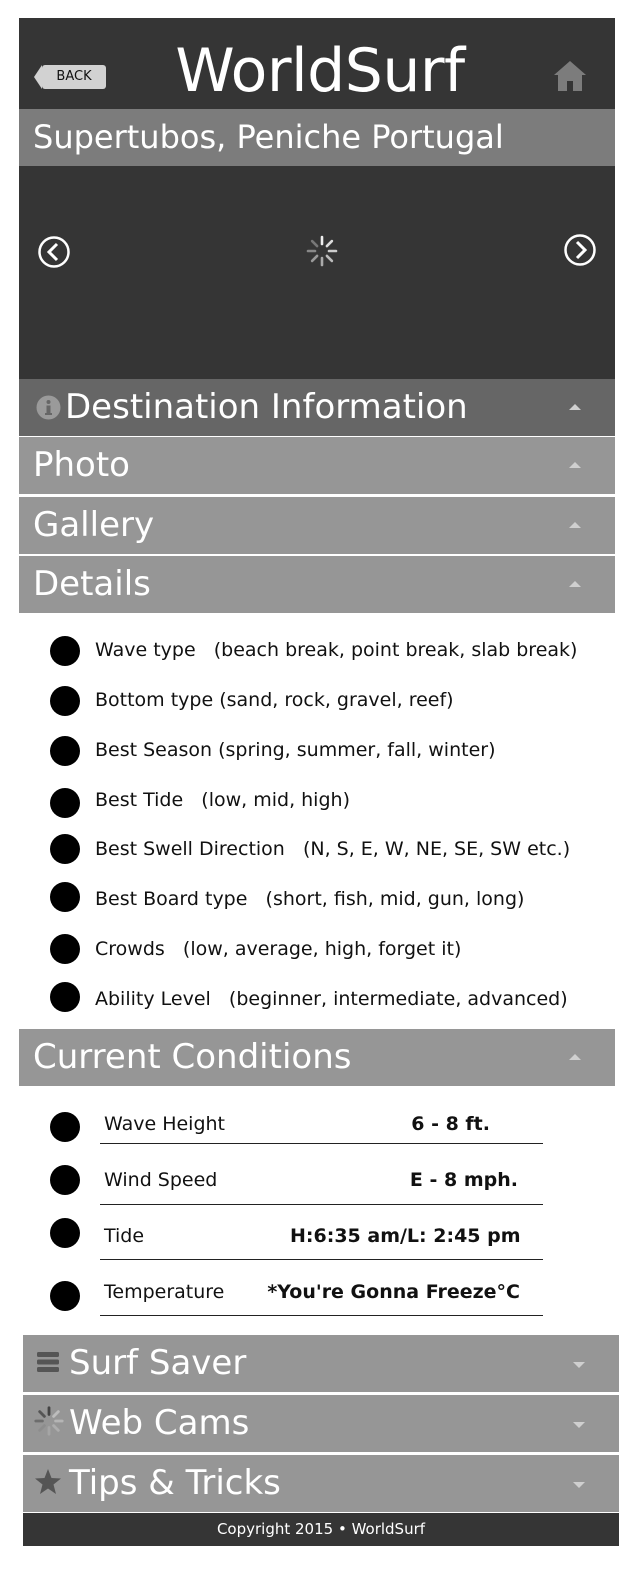  Describe the element at coordinates (320, 71) in the screenshot. I see `app-title: WorldSurf` at that location.